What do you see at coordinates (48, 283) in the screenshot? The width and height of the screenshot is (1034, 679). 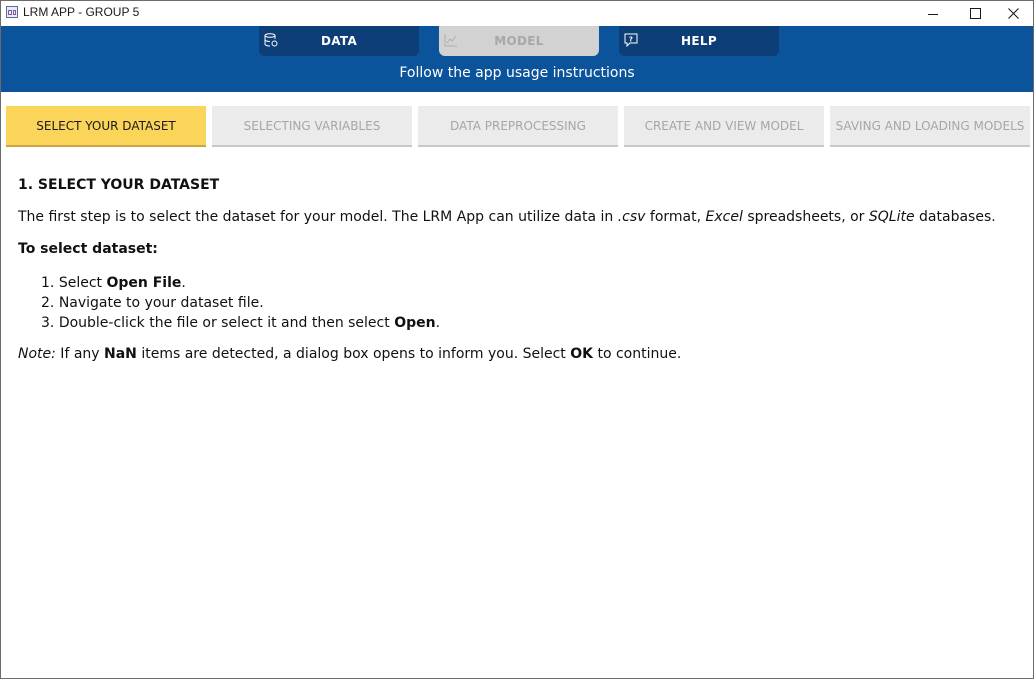 I see `list-number: 1.` at bounding box center [48, 283].